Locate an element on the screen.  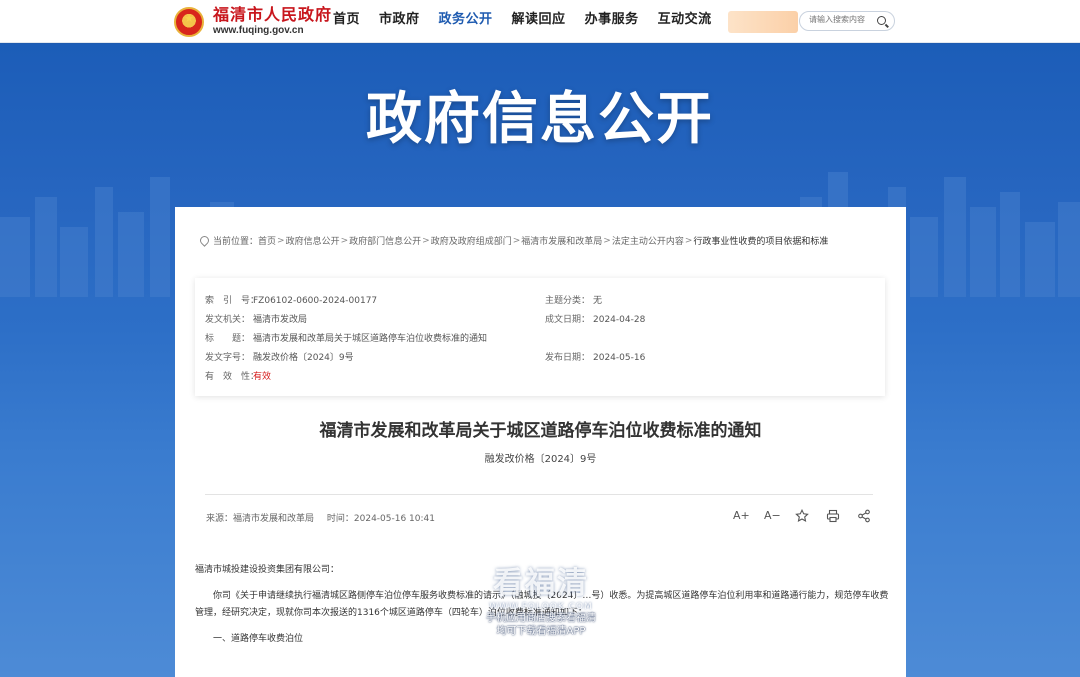
print-icon is located at coordinates (834, 516).